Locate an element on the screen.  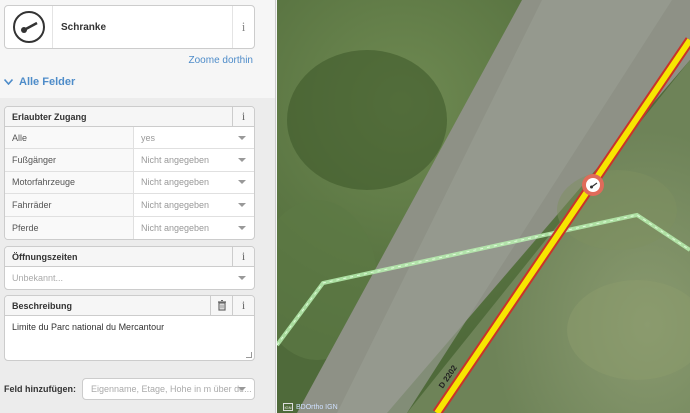
description-label-text: Beschreibung is located at coordinates (42, 305).